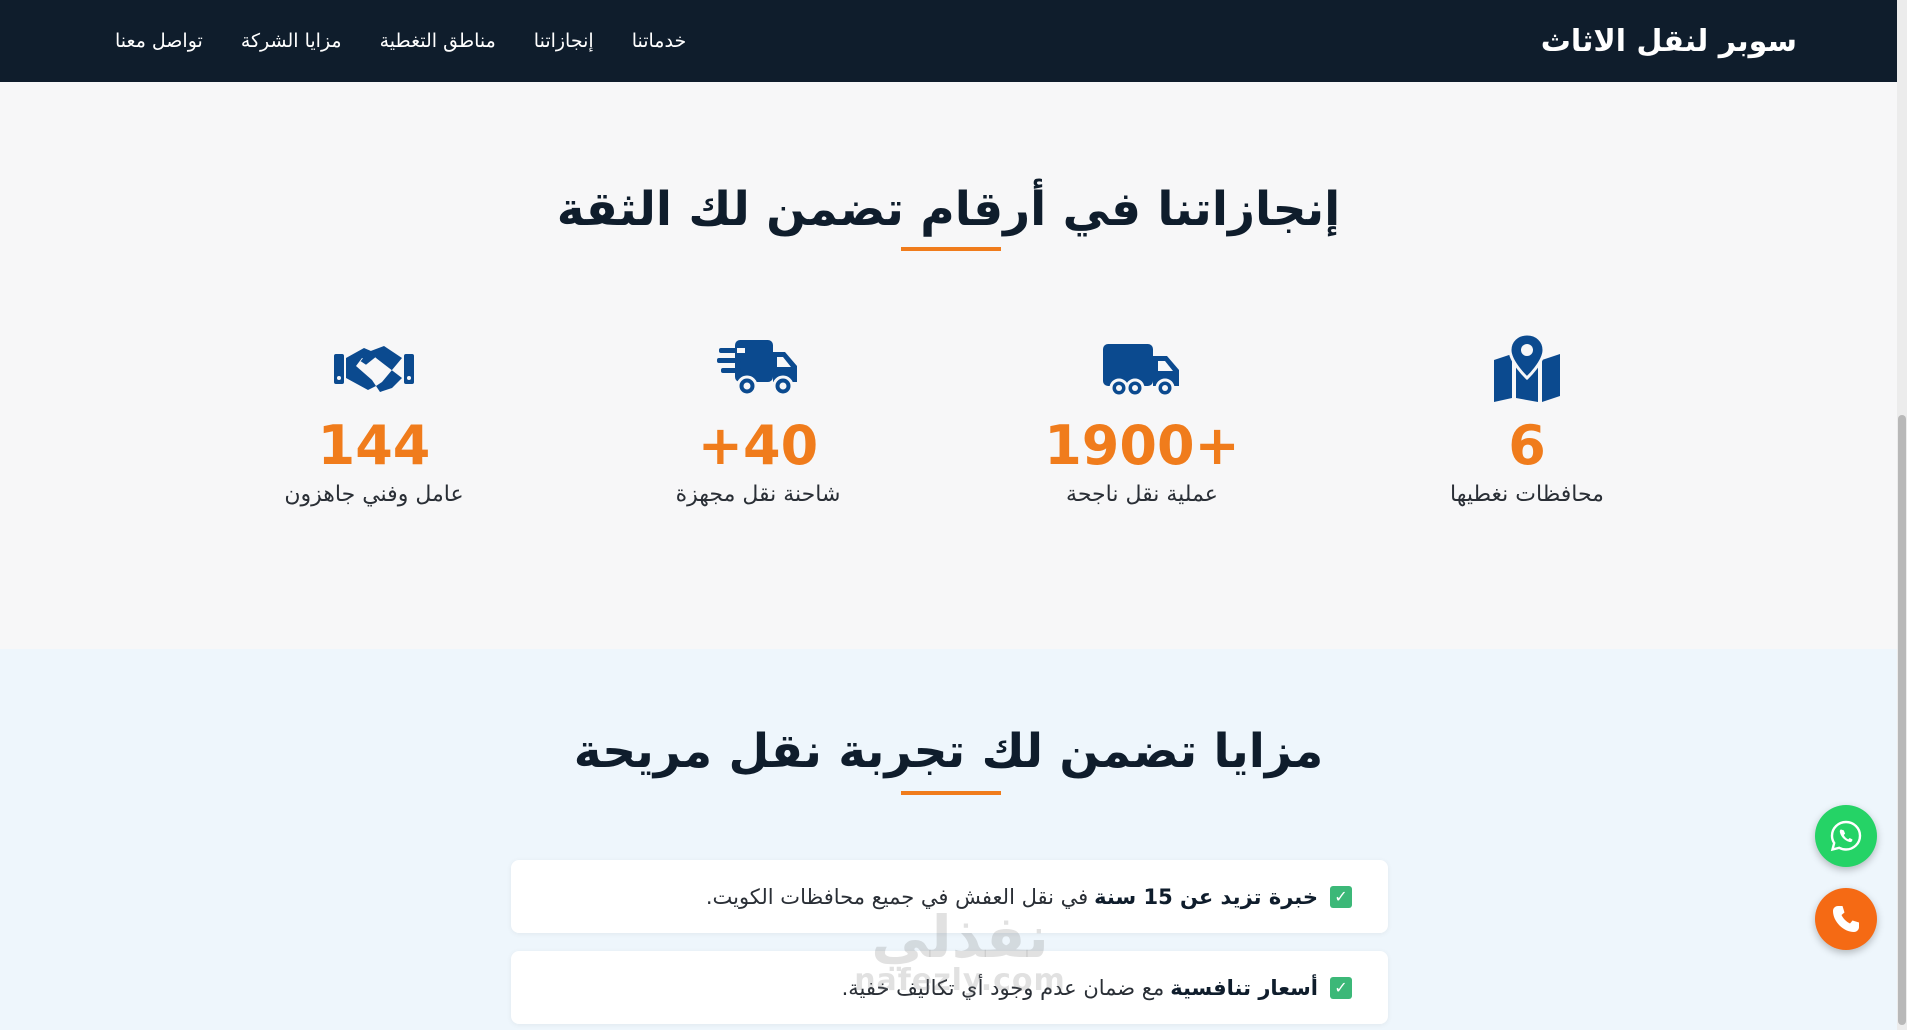 Image resolution: width=1907 pixels, height=1030 pixels. I want to click on stat-value: 144, so click(374, 445).